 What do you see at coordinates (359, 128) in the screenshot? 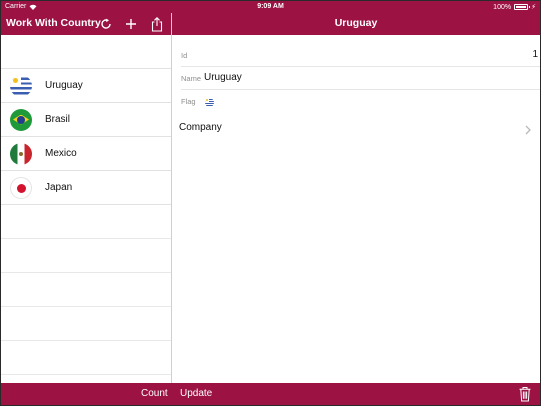
I see `company-row: Company` at bounding box center [359, 128].